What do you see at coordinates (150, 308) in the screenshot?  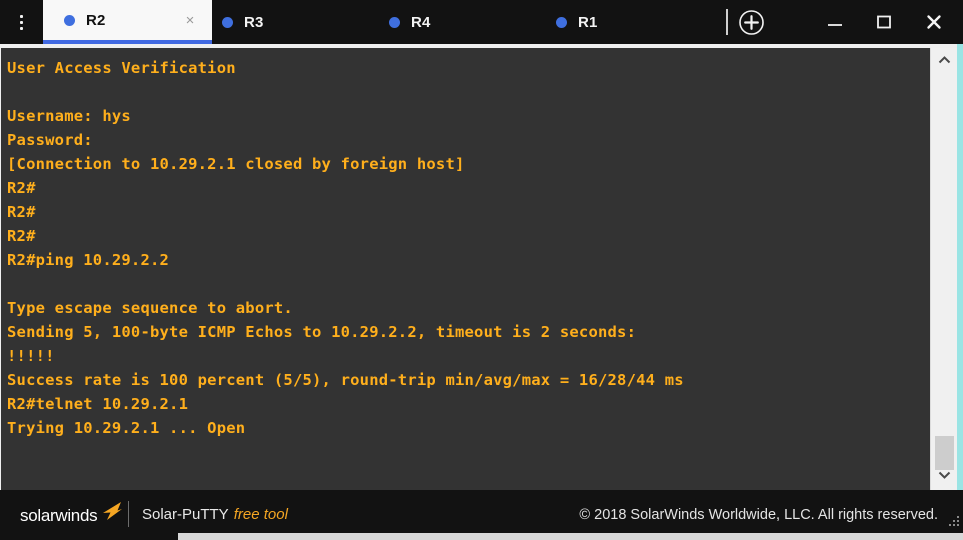 I see `terminal-line: Type escape sequence to abort.` at bounding box center [150, 308].